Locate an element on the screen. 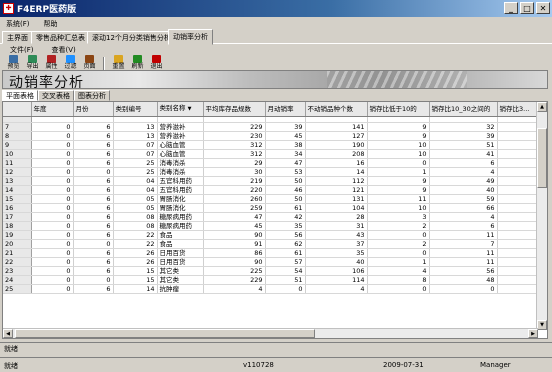  table-cell: 31 is located at coordinates (336, 226).